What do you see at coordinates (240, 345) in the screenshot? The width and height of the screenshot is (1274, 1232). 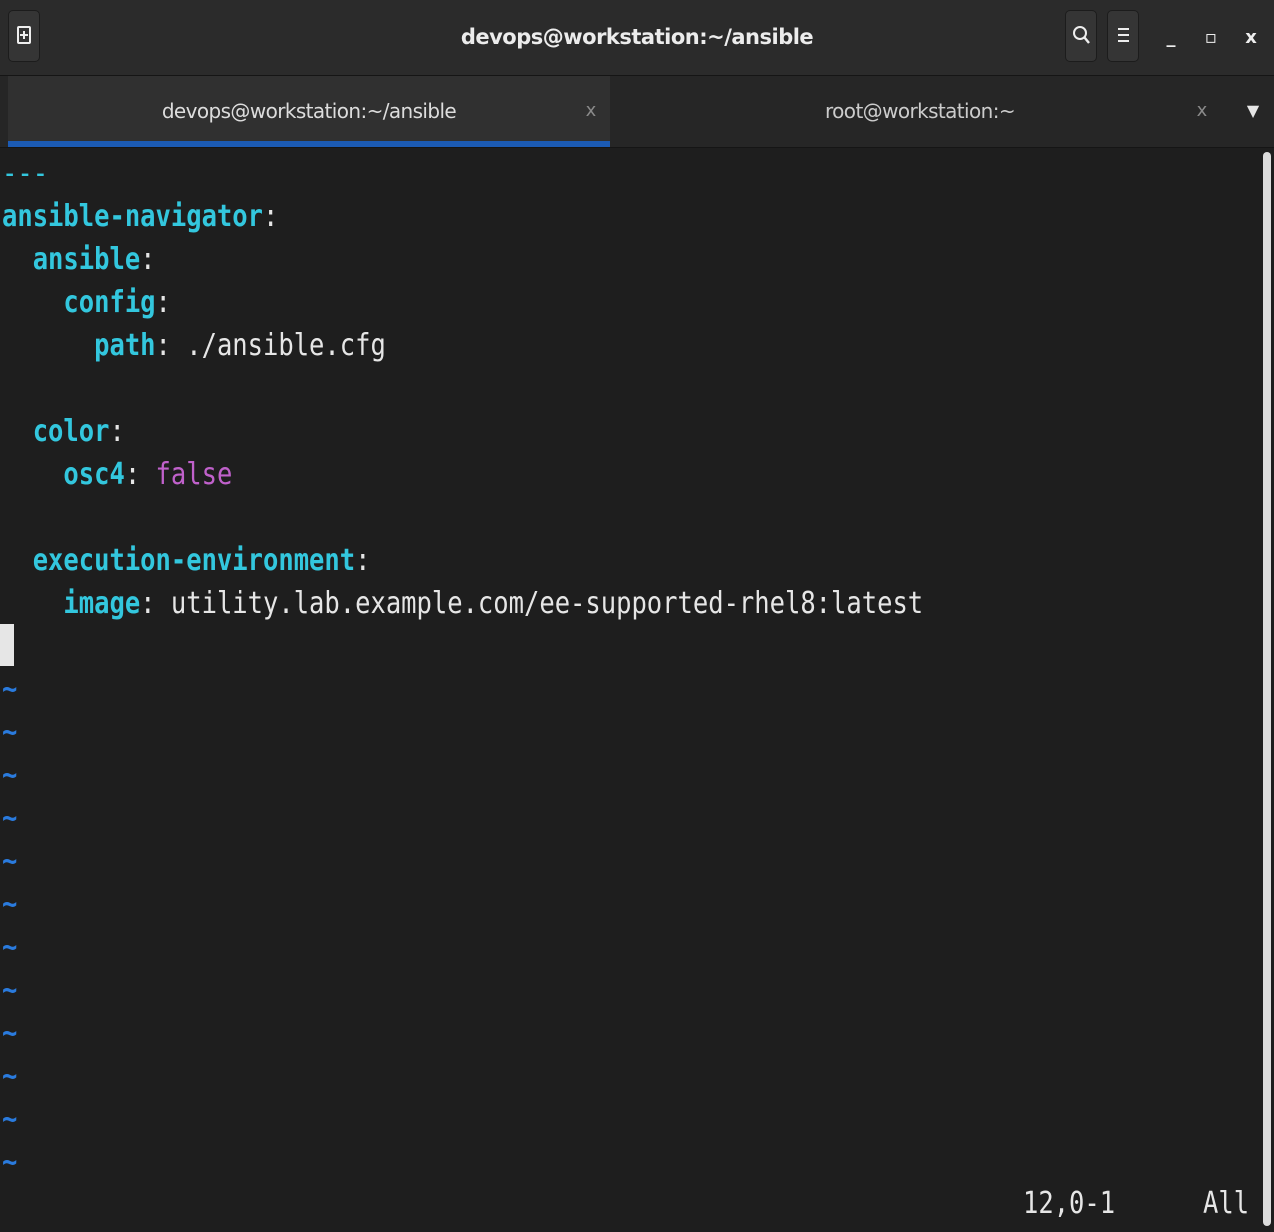 I see `editor-line: path: ./ansible.cfg` at bounding box center [240, 345].